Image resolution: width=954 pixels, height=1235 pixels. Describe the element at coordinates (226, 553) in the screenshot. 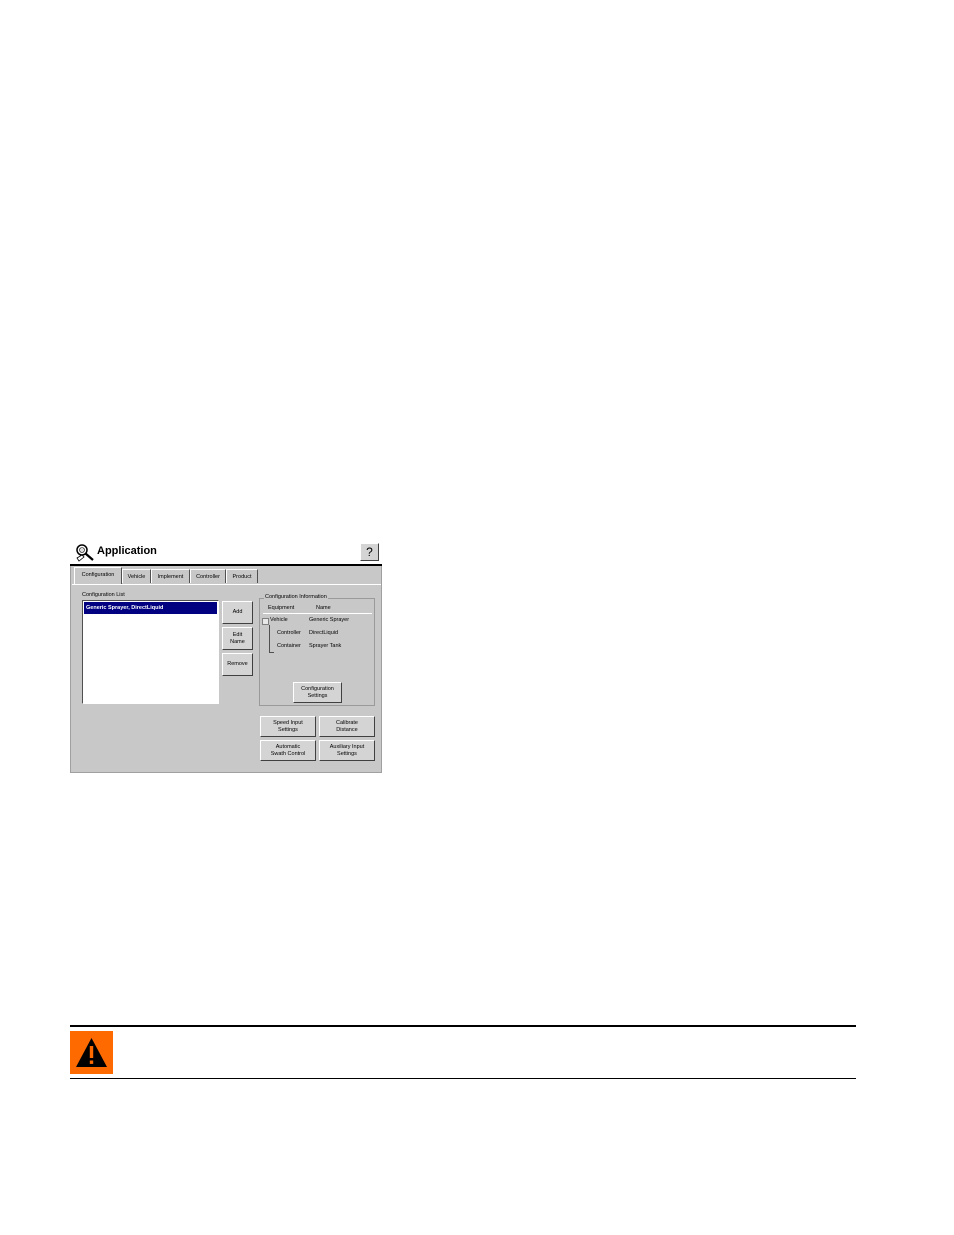

I see `title-bar: Application ?` at that location.